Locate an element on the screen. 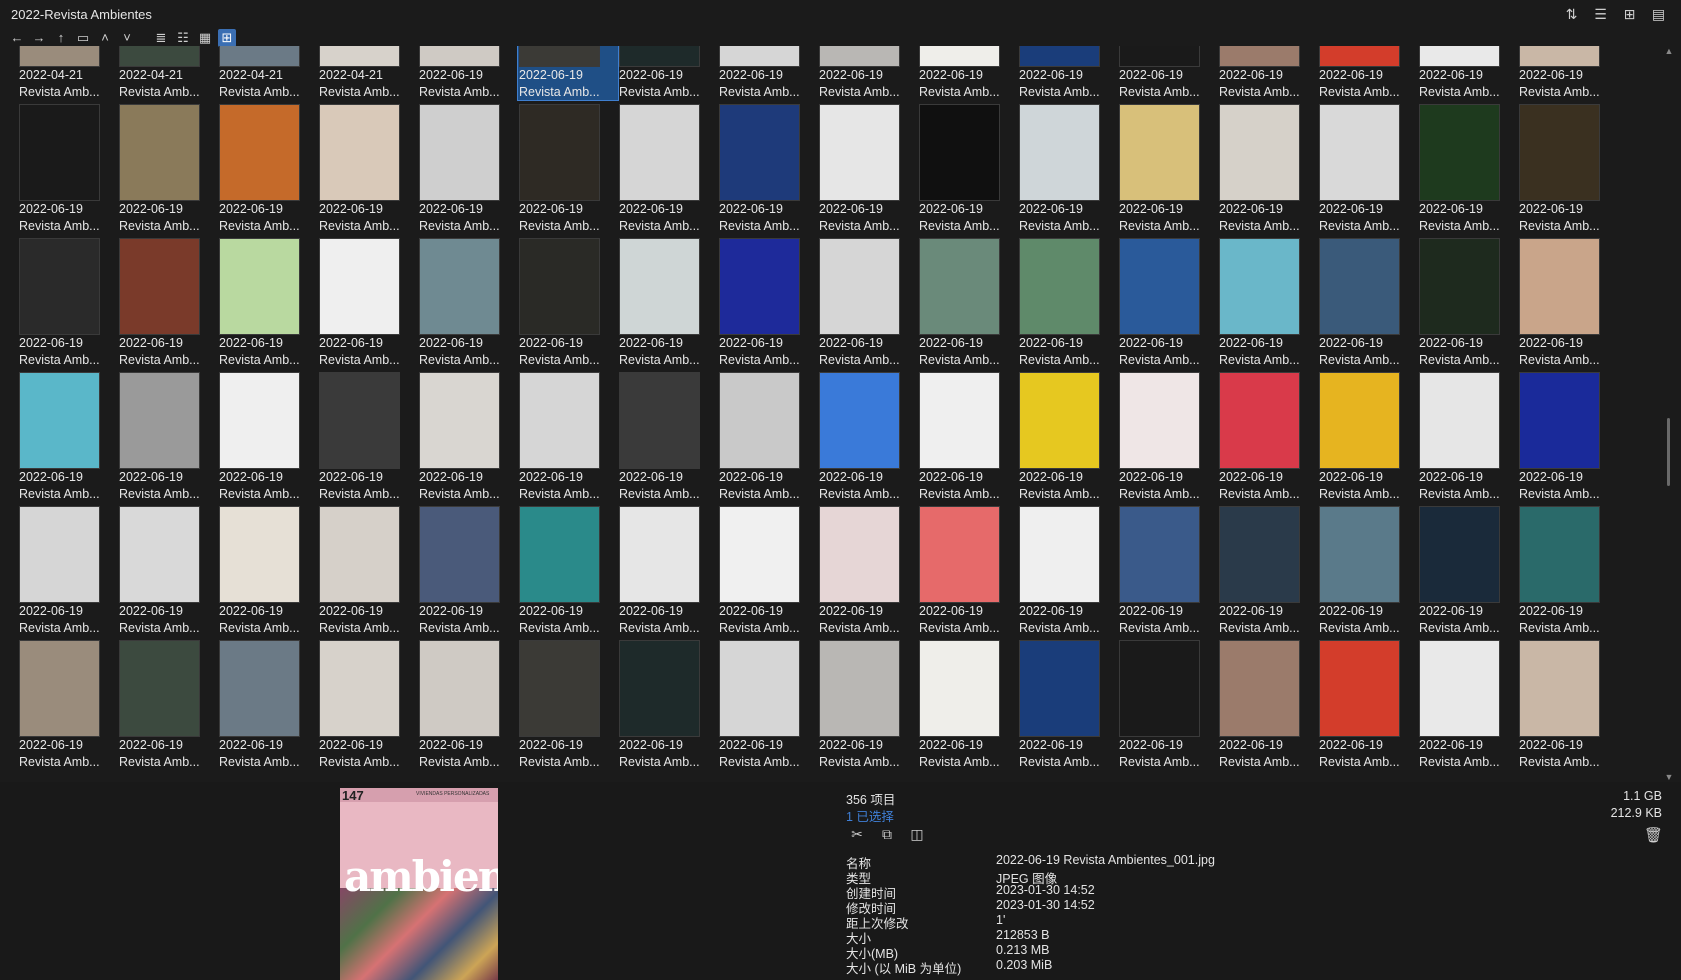 This screenshot has height=980, width=1681. up-arrow-icon: ↑ is located at coordinates (61, 38).